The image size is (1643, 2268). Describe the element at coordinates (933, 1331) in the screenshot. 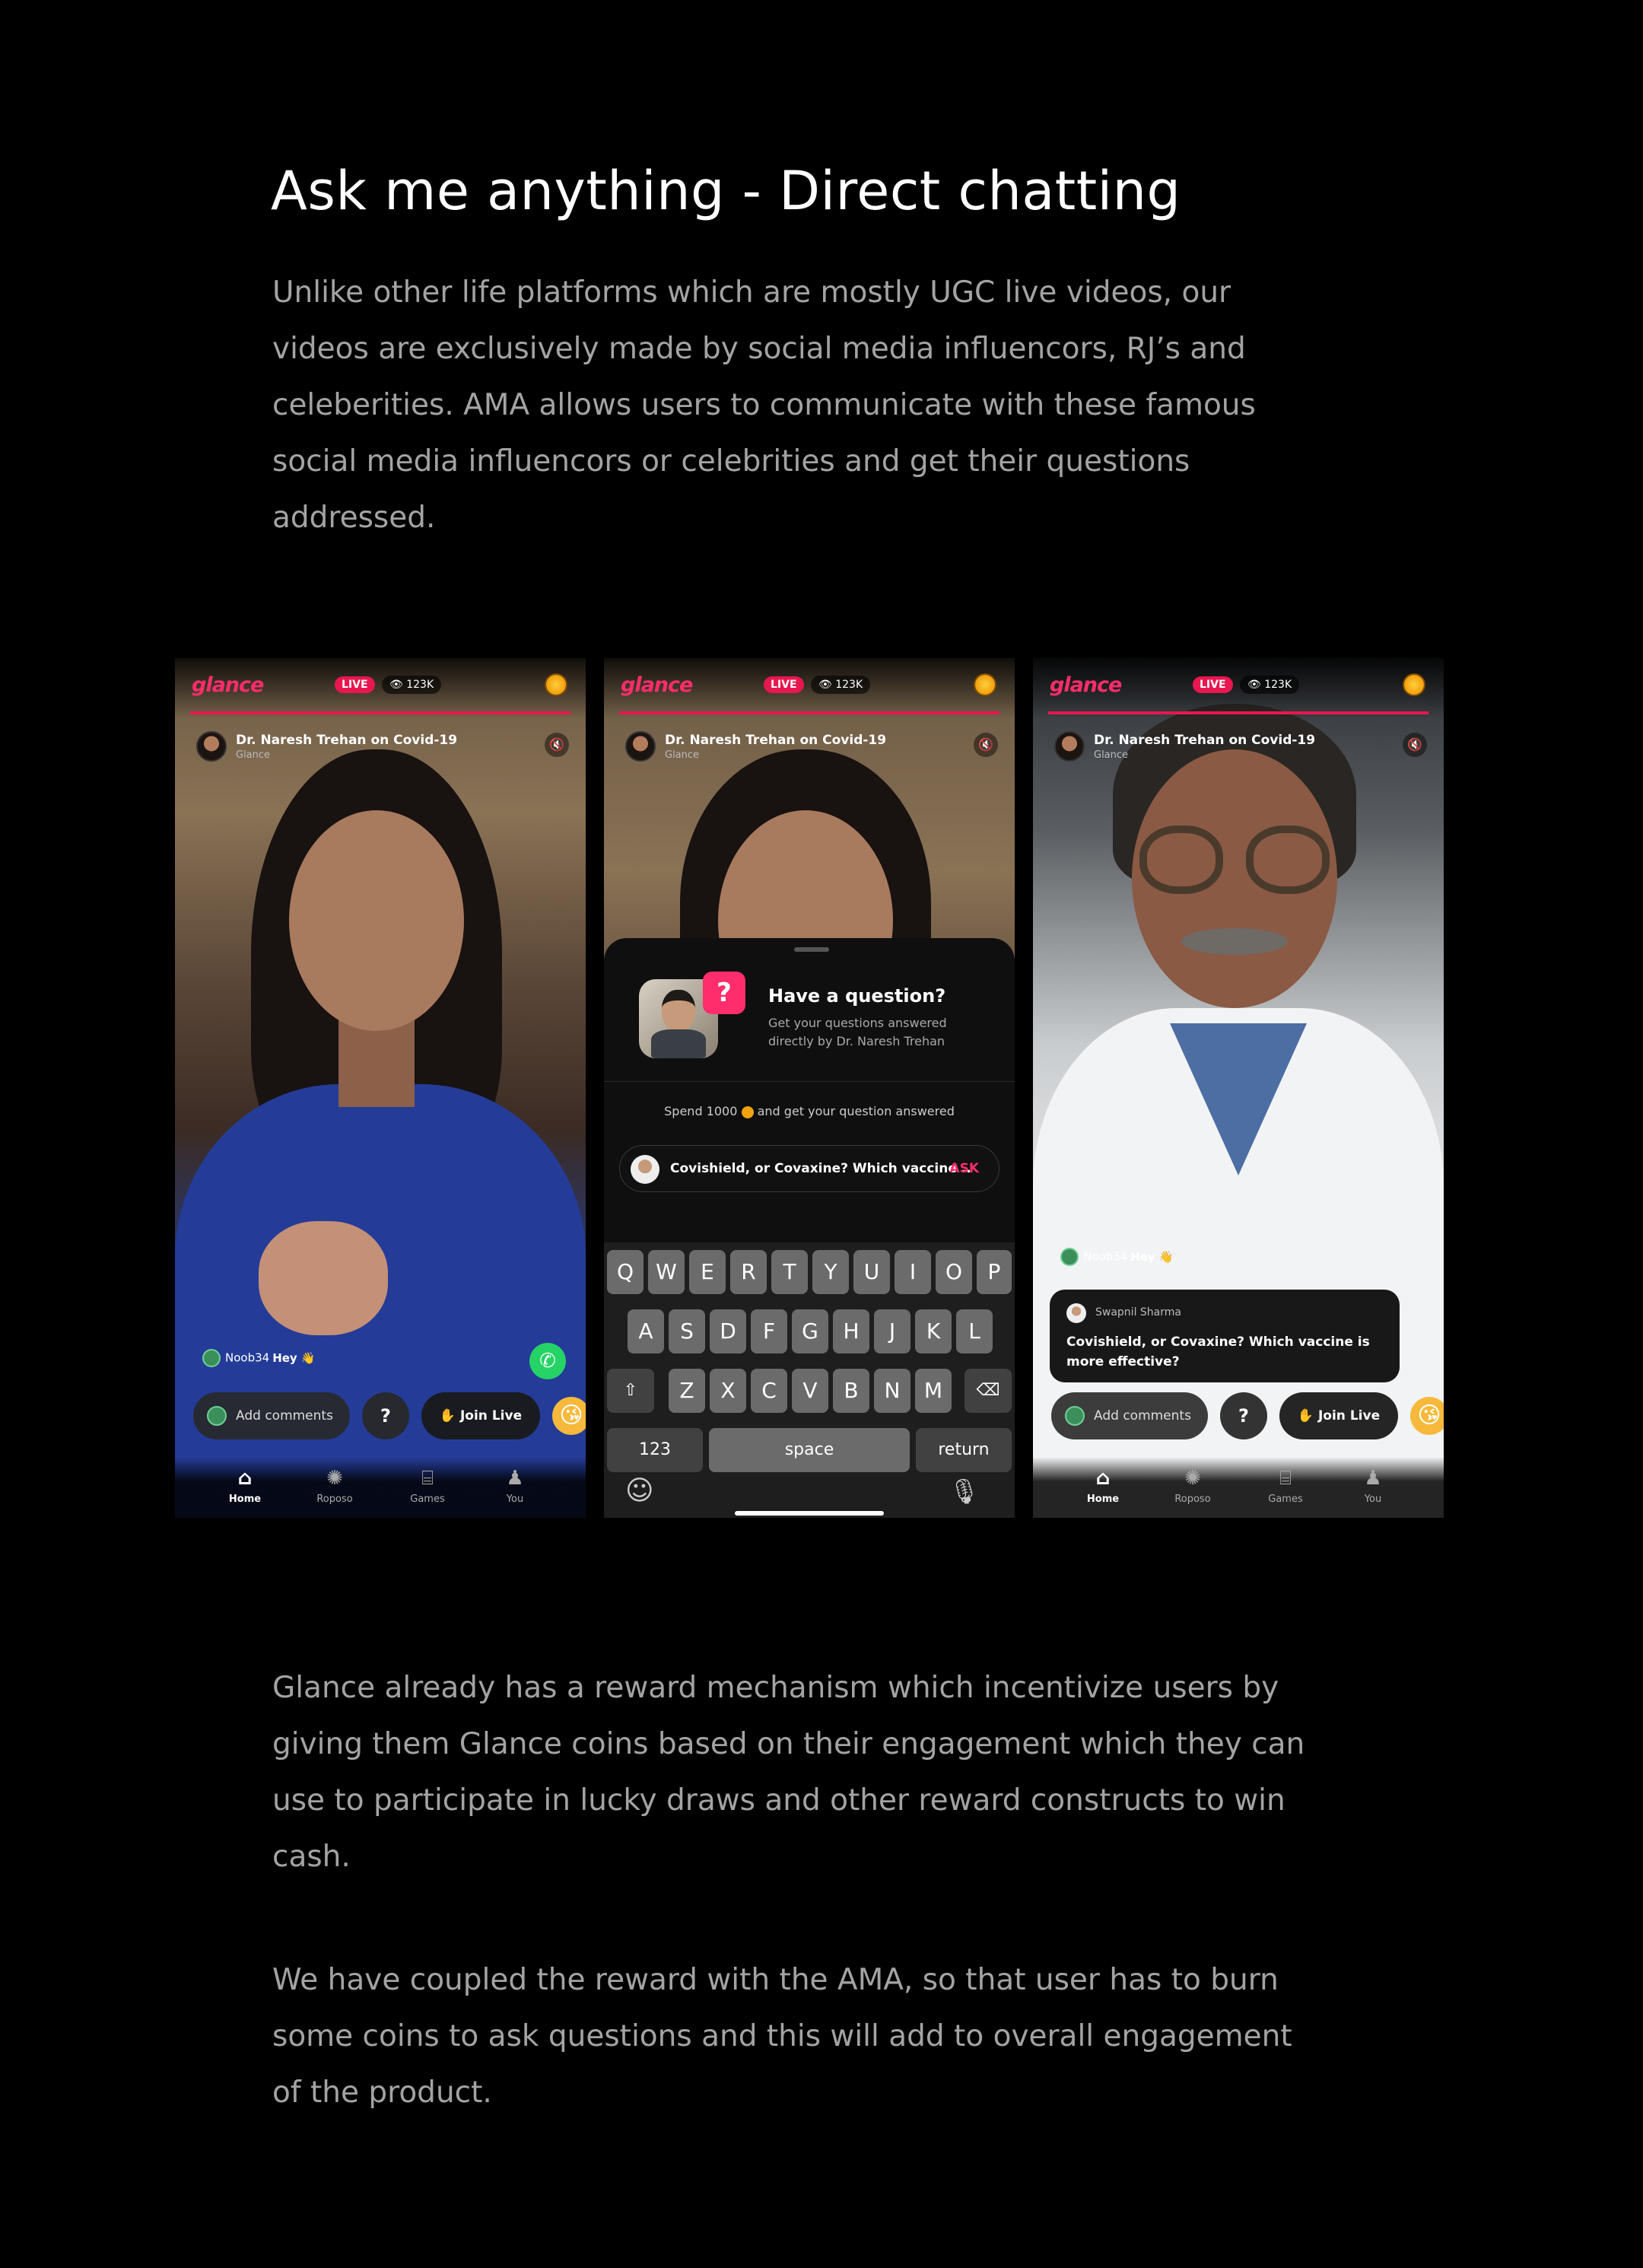

I see `key: K` at that location.